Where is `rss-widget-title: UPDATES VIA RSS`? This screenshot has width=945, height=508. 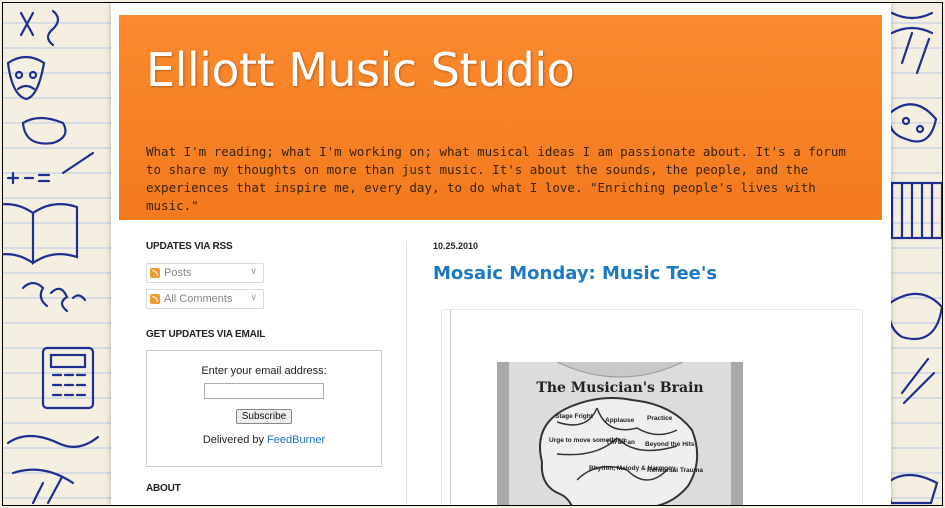
rss-widget-title: UPDATES VIA RSS is located at coordinates (189, 246).